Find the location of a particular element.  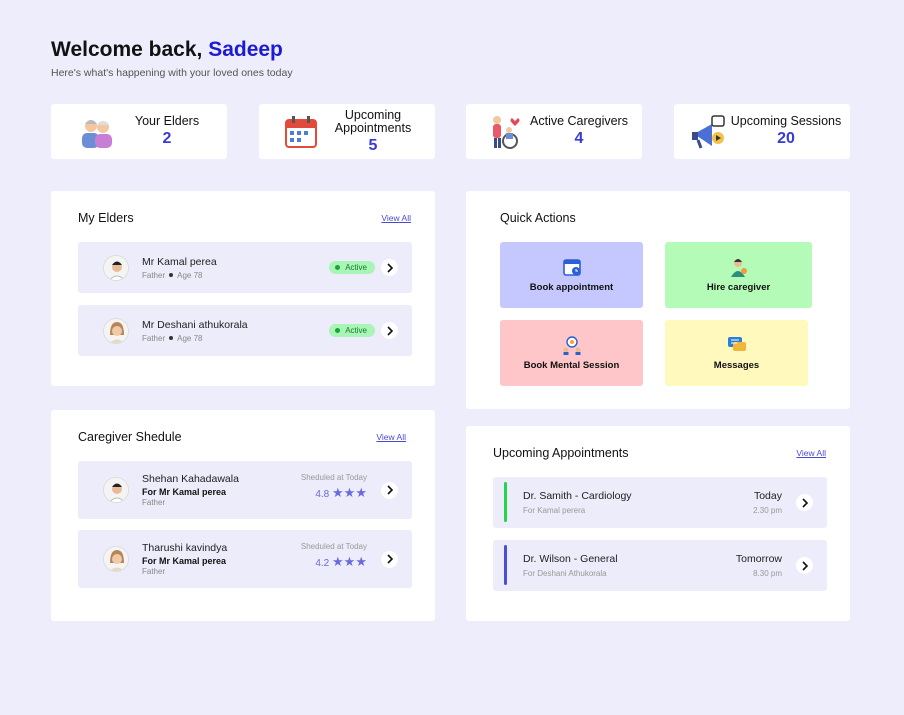

appointment-time: 2.30 pm is located at coordinates (767, 510).